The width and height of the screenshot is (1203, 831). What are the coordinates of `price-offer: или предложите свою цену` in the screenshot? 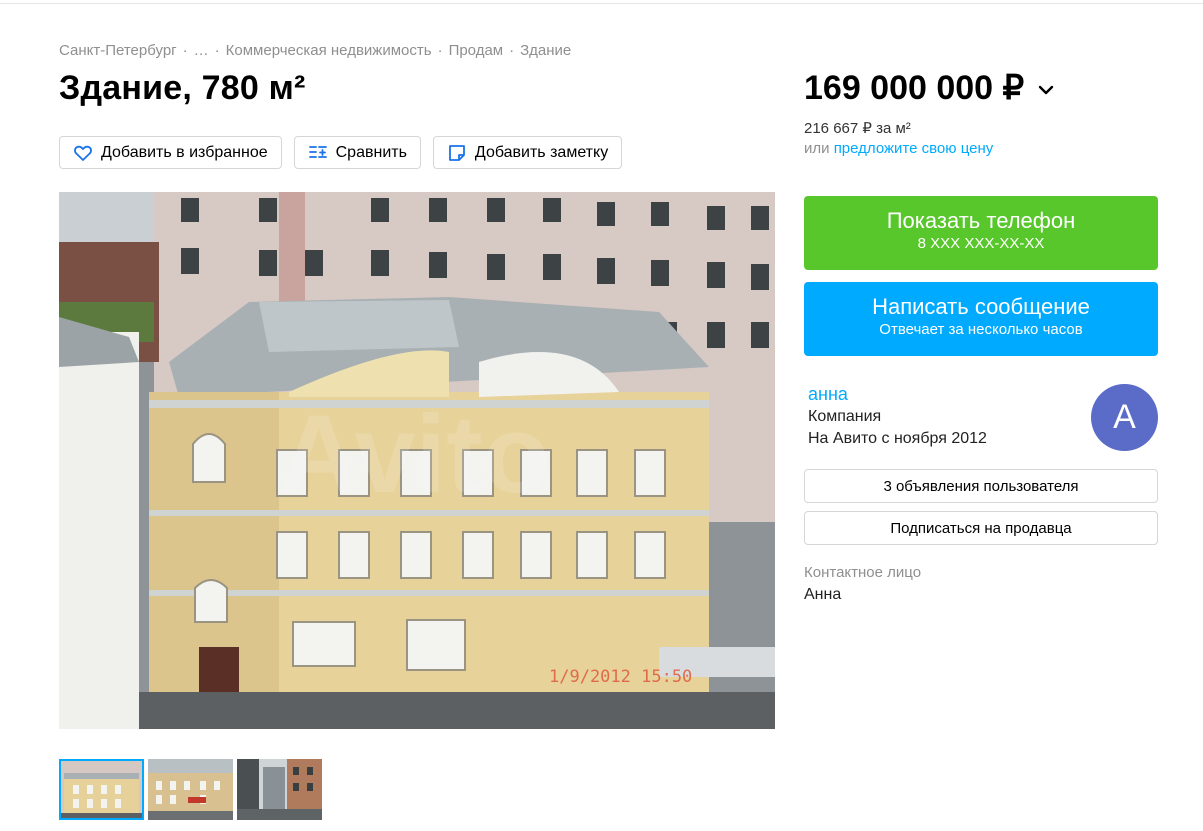 It's located at (898, 148).